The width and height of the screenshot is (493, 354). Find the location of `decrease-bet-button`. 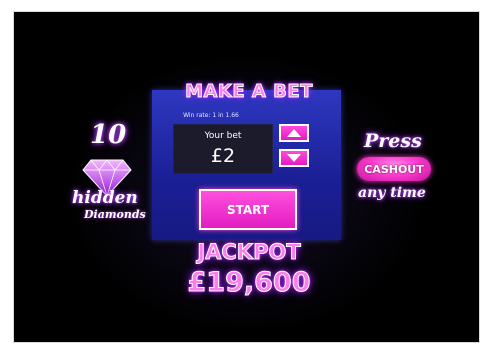

decrease-bet-button is located at coordinates (294, 158).